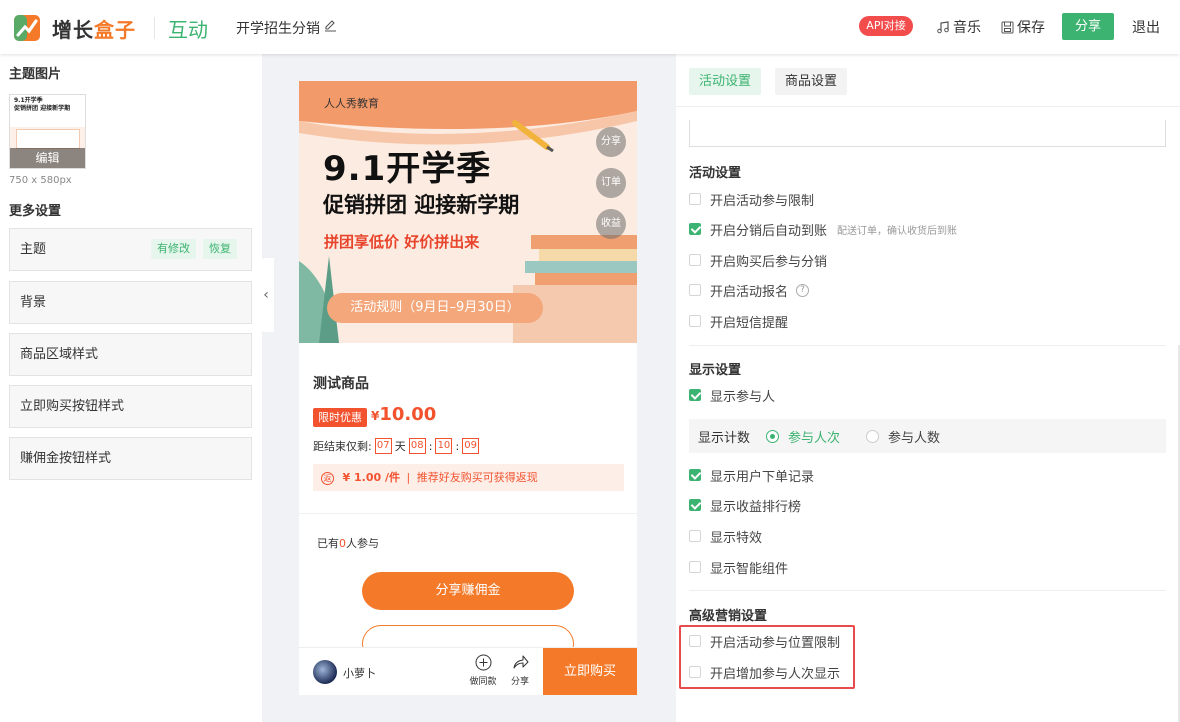 The image size is (1180, 722). What do you see at coordinates (457, 446) in the screenshot?
I see `countdown-sep: :` at bounding box center [457, 446].